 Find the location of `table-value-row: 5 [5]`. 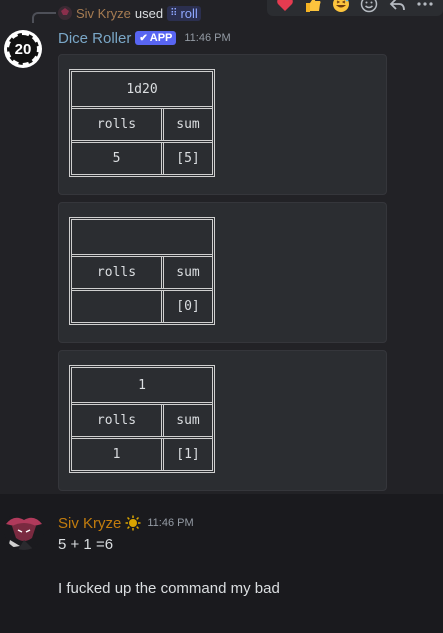

table-value-row: 5 [5] is located at coordinates (142, 157).